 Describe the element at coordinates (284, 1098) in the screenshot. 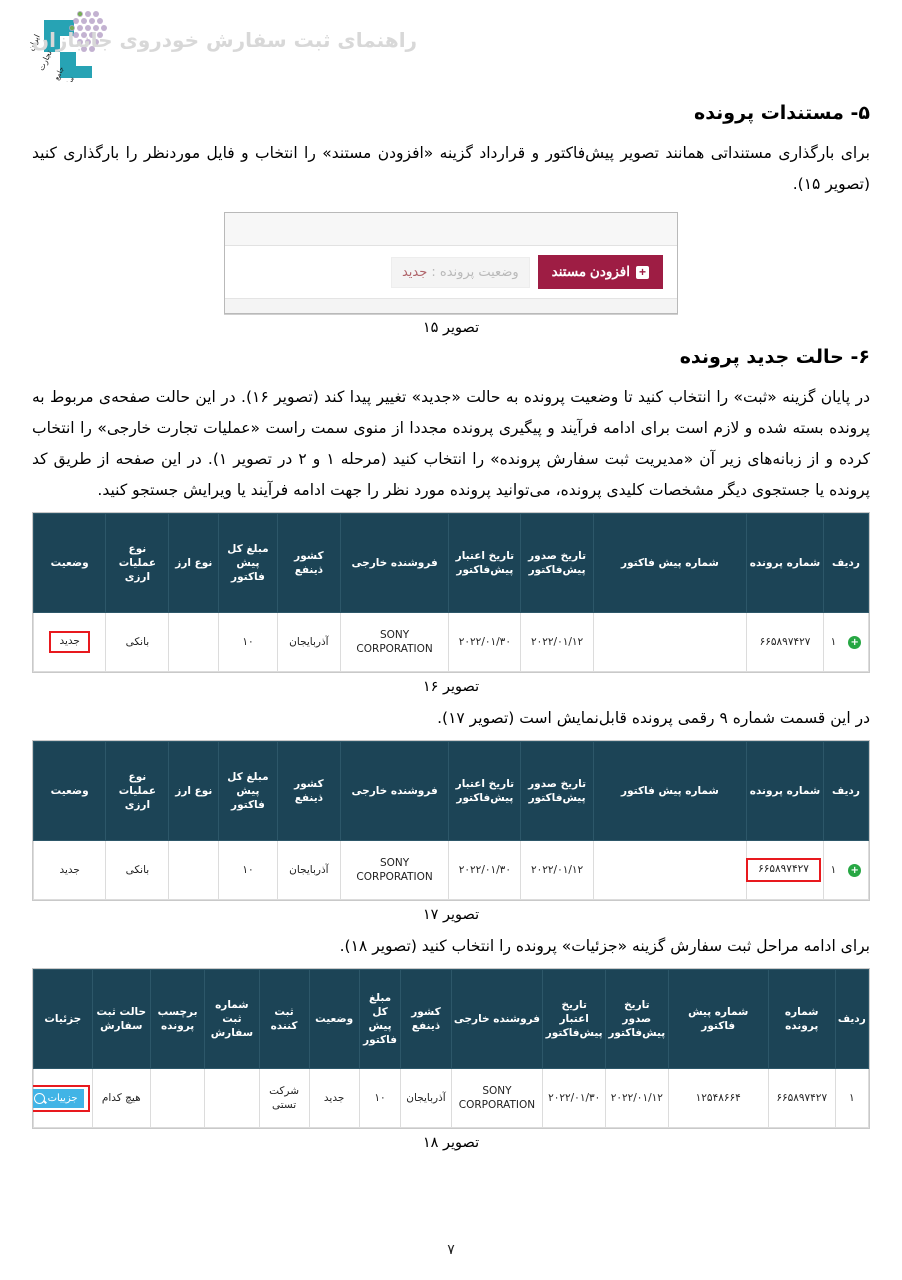

I see `cell-registrant: شرکت تستی` at that location.